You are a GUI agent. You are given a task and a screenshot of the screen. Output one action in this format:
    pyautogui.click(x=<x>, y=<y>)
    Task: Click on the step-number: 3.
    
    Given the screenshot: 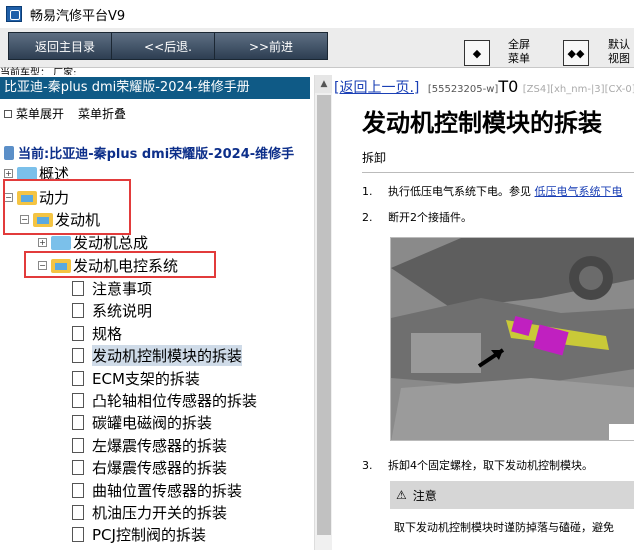 What is the action you would take?
    pyautogui.click(x=367, y=465)
    